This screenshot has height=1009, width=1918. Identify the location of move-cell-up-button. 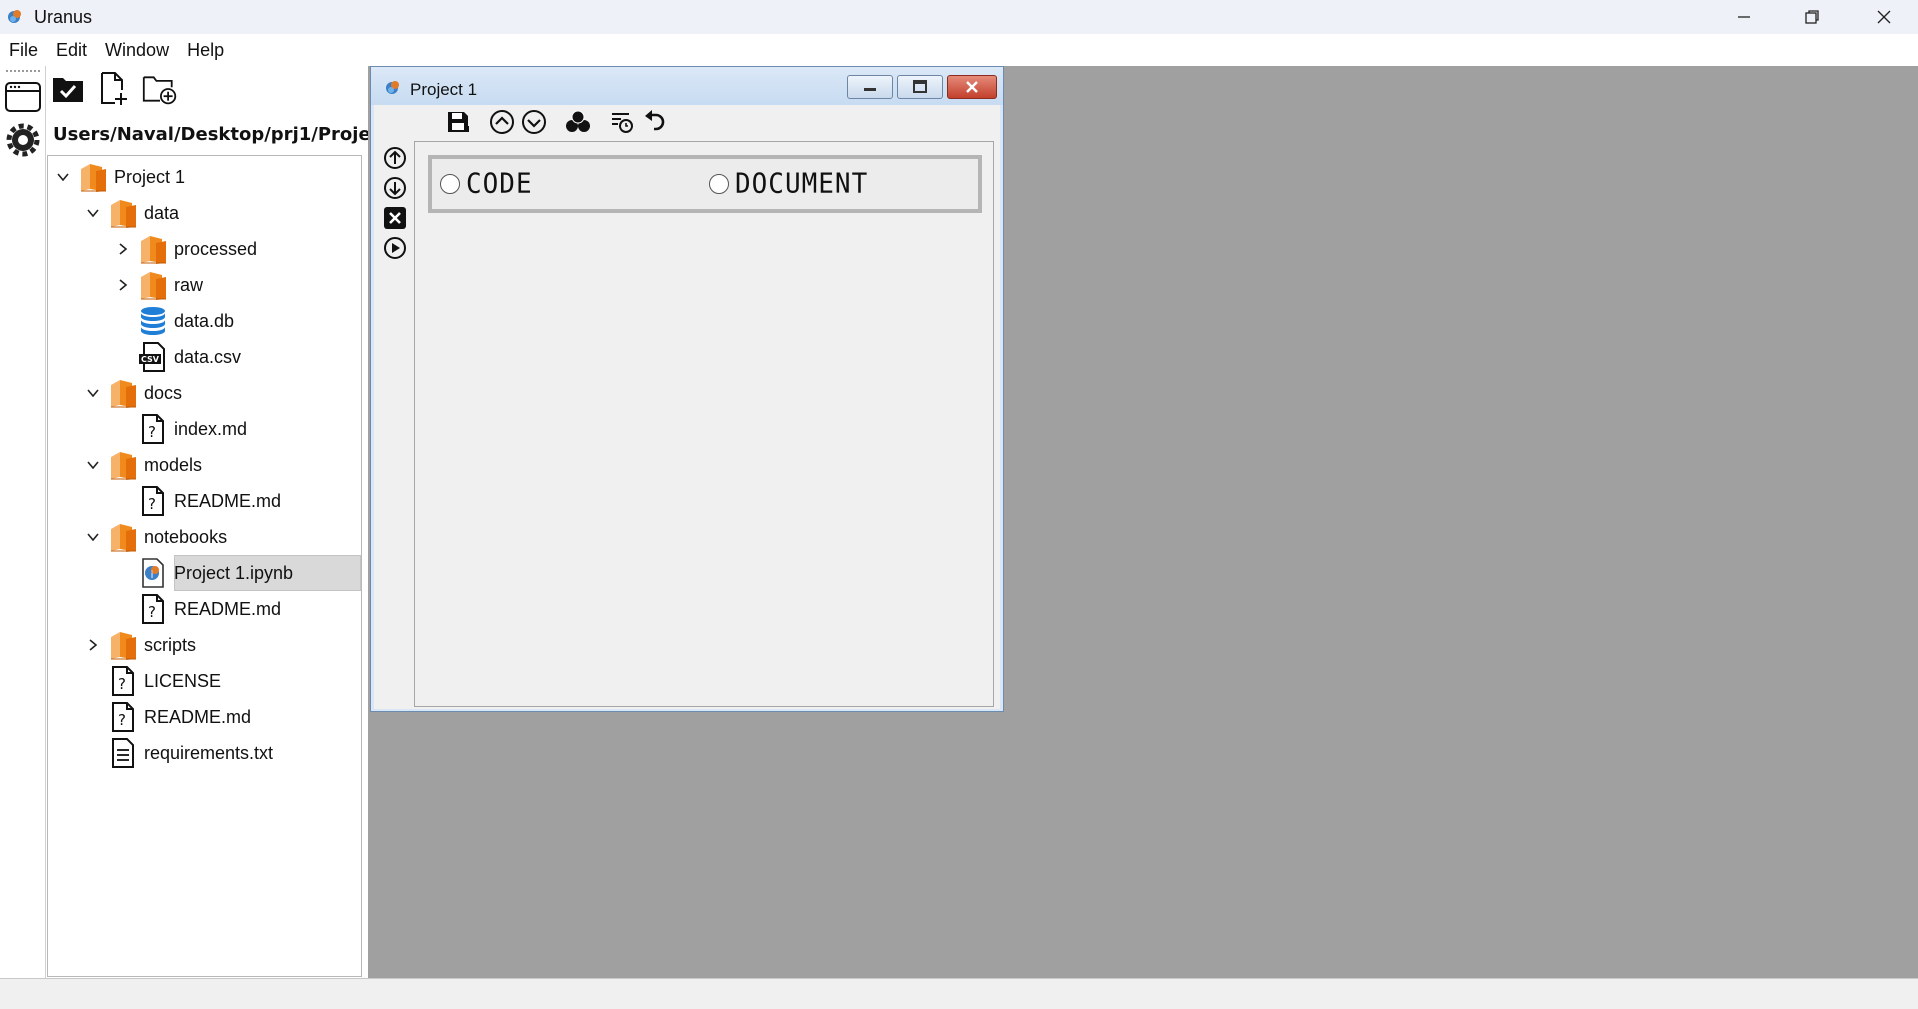
(502, 122).